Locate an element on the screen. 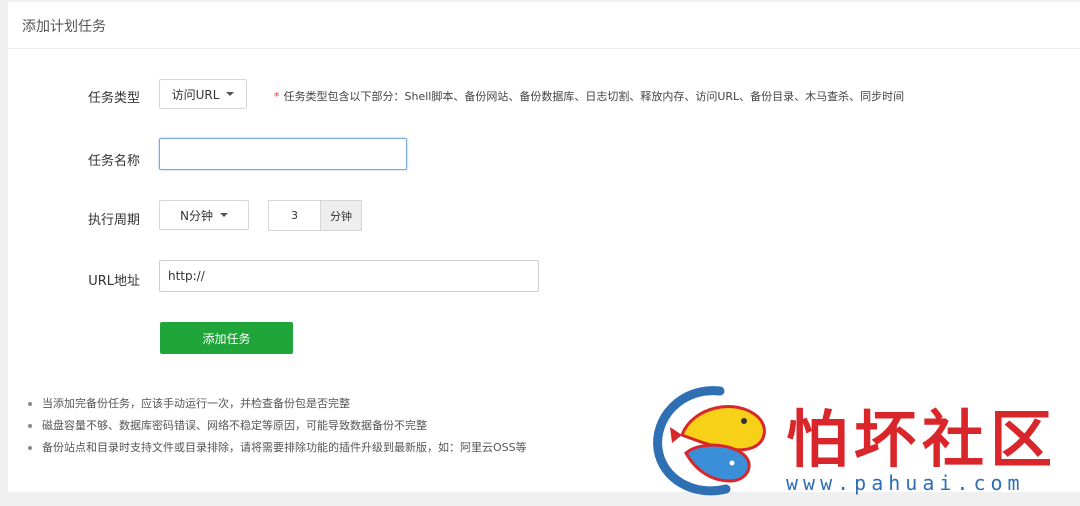  list-item: 磁盘容量不够、数据库密码错误、网络不稳定等原因，可能导致数据备份不完整 is located at coordinates (275, 429).